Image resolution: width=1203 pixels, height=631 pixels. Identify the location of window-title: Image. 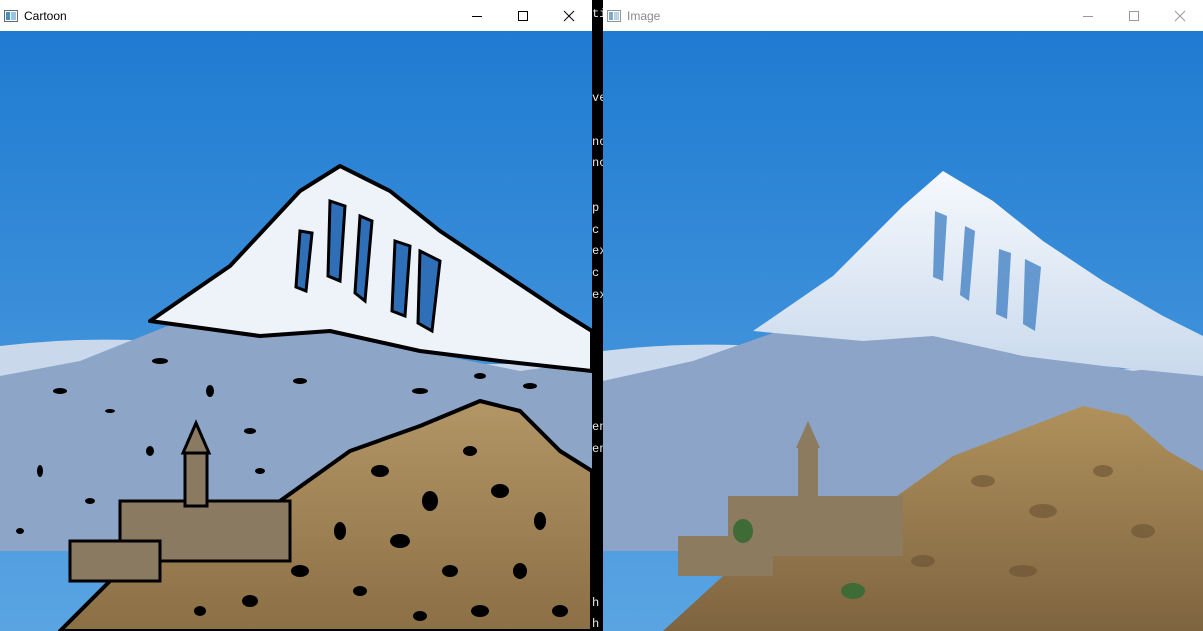
(644, 15).